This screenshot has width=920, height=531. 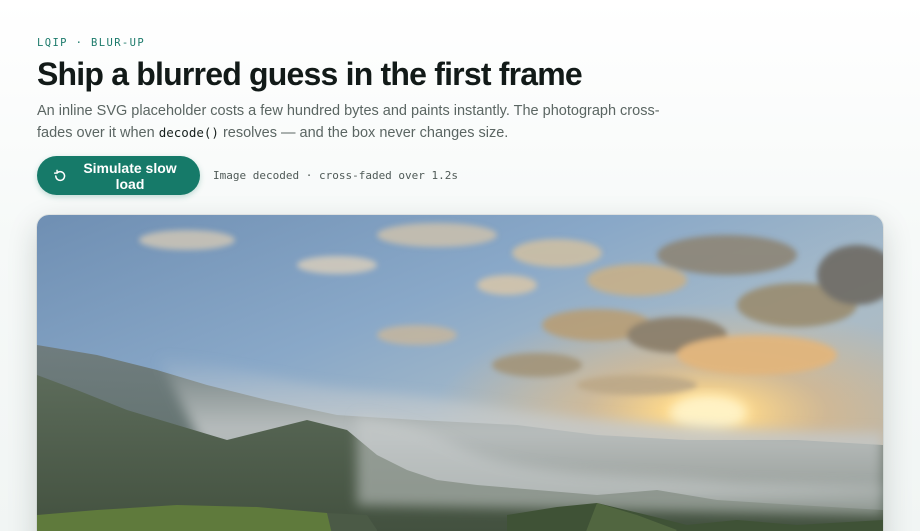 I want to click on eyebrow-label: LQIP · BLUR-UP, so click(x=91, y=43).